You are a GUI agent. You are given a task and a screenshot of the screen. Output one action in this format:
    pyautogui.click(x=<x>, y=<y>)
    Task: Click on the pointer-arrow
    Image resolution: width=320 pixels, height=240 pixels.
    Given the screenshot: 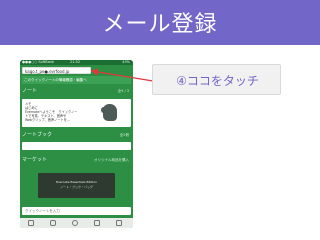 What is the action you would take?
    pyautogui.click(x=122, y=75)
    